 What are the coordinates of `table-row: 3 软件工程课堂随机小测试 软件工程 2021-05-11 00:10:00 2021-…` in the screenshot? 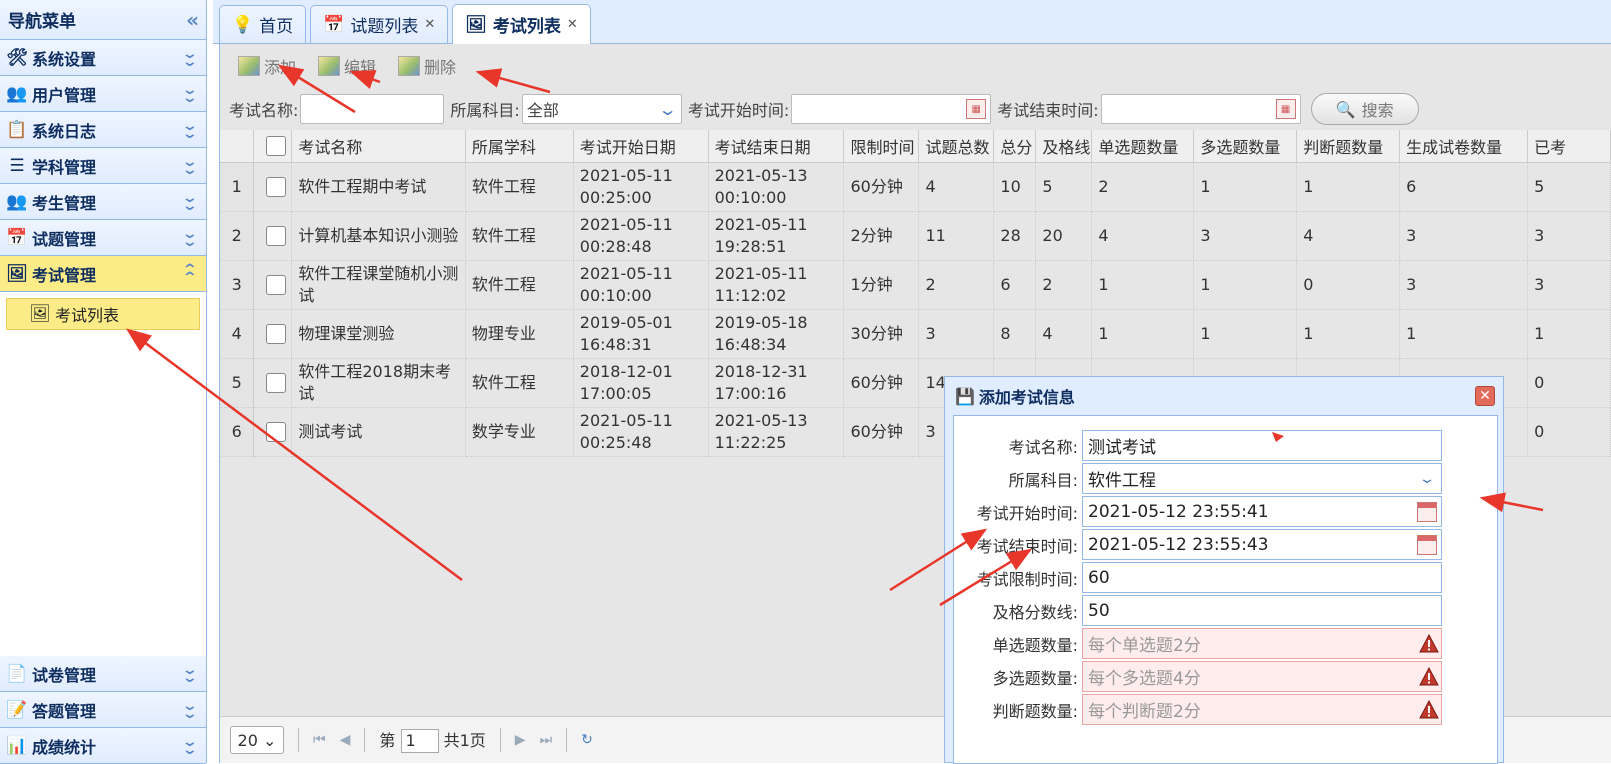 It's located at (915, 285).